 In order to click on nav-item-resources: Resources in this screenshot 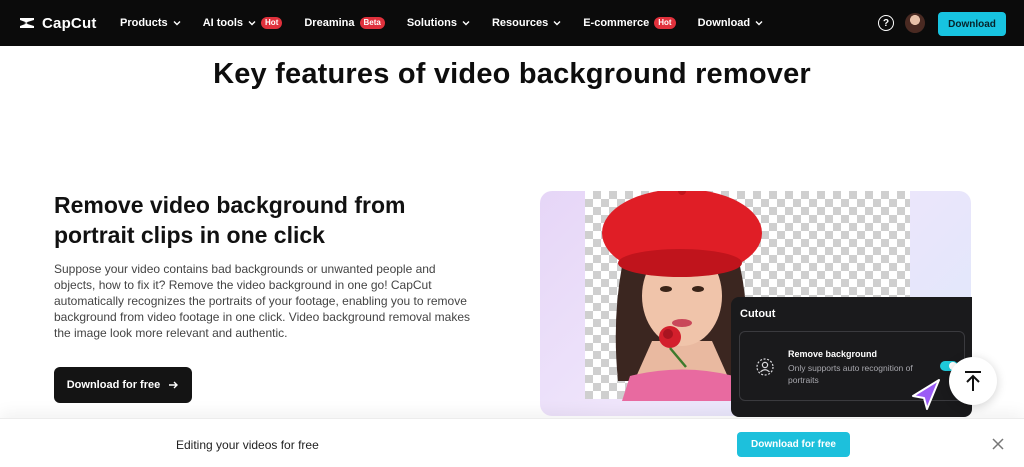, I will do `click(526, 23)`.